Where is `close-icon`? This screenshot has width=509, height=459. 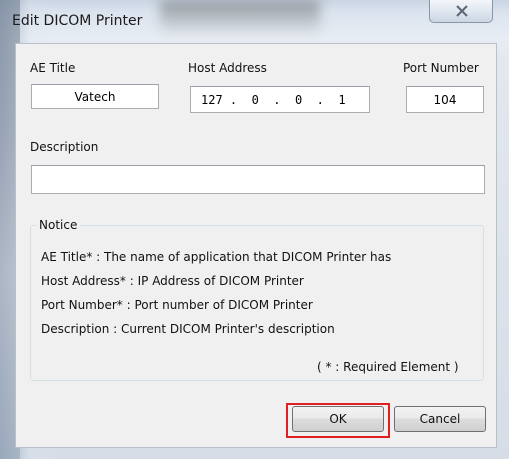 close-icon is located at coordinates (462, 11).